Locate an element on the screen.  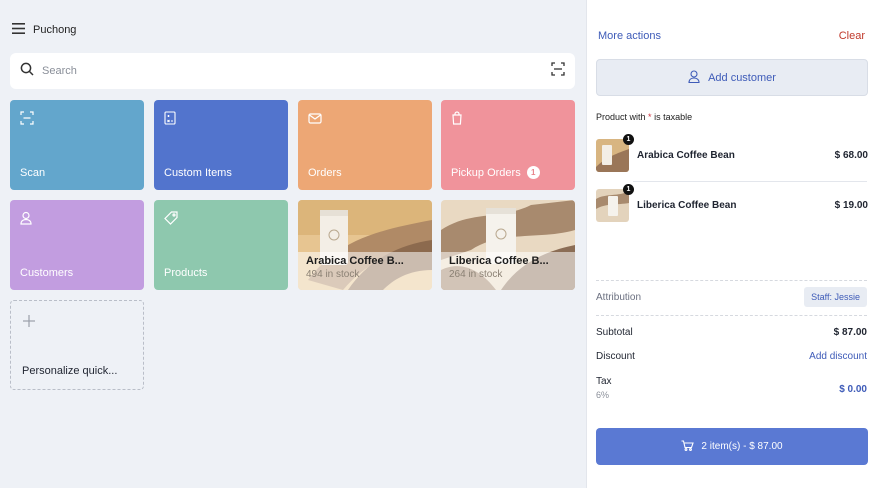
subtotal-row: Subtotal $ 87.00 is located at coordinates (731, 332).